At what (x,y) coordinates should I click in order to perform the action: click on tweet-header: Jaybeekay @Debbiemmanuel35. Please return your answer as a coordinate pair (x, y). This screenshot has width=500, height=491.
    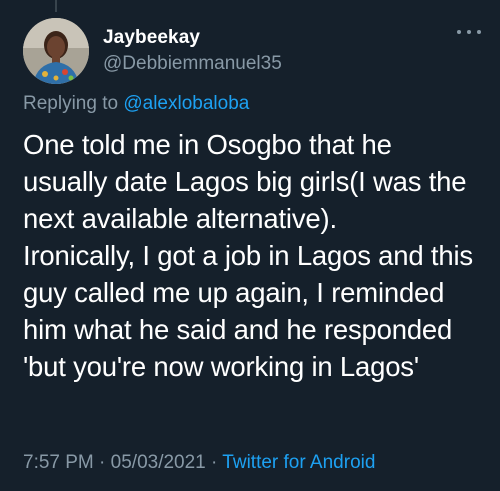
    Looking at the image, I should click on (253, 51).